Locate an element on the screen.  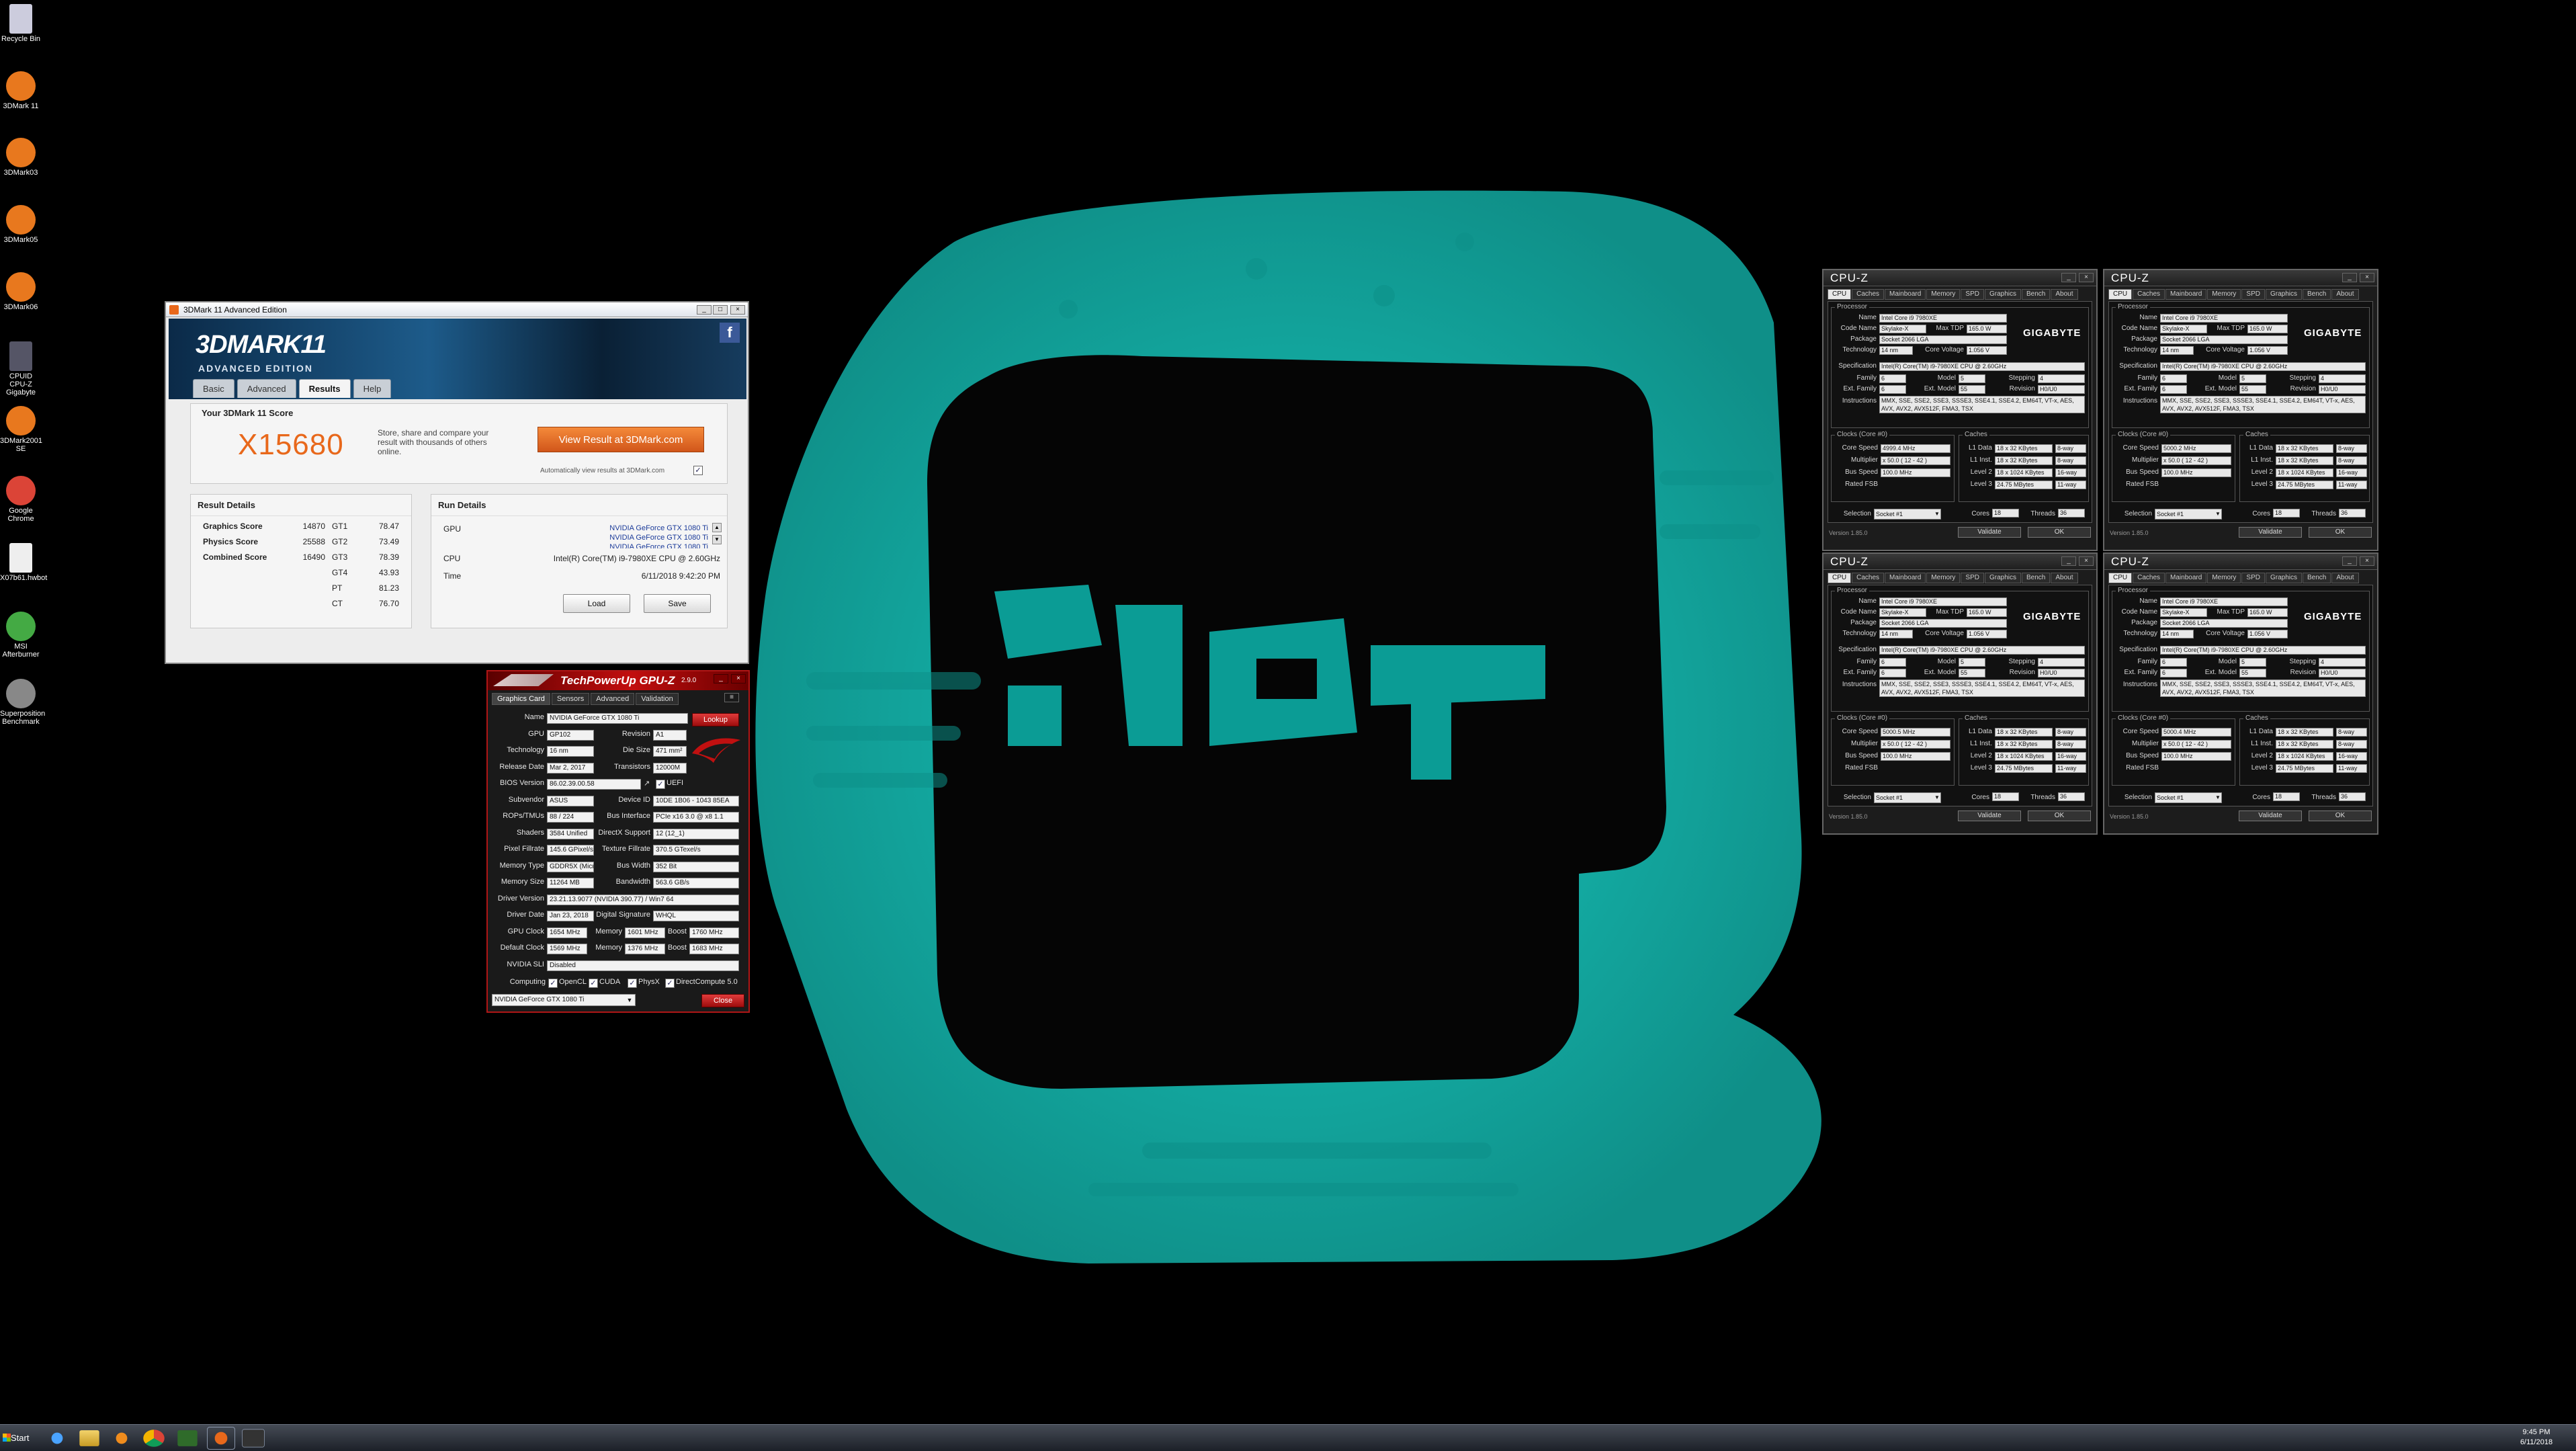
desktop-icon: Recycle Bin is located at coordinates (21, 23).